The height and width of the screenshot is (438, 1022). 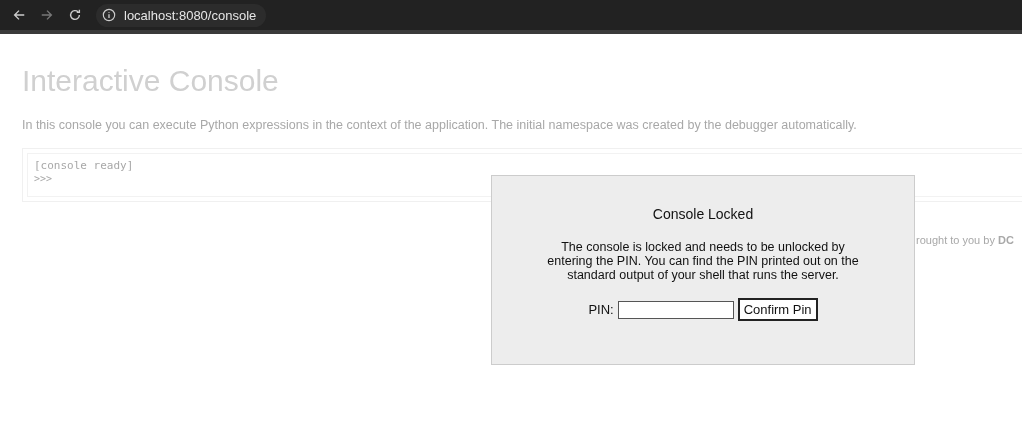 What do you see at coordinates (84, 165) in the screenshot?
I see `console-line: [console ready]` at bounding box center [84, 165].